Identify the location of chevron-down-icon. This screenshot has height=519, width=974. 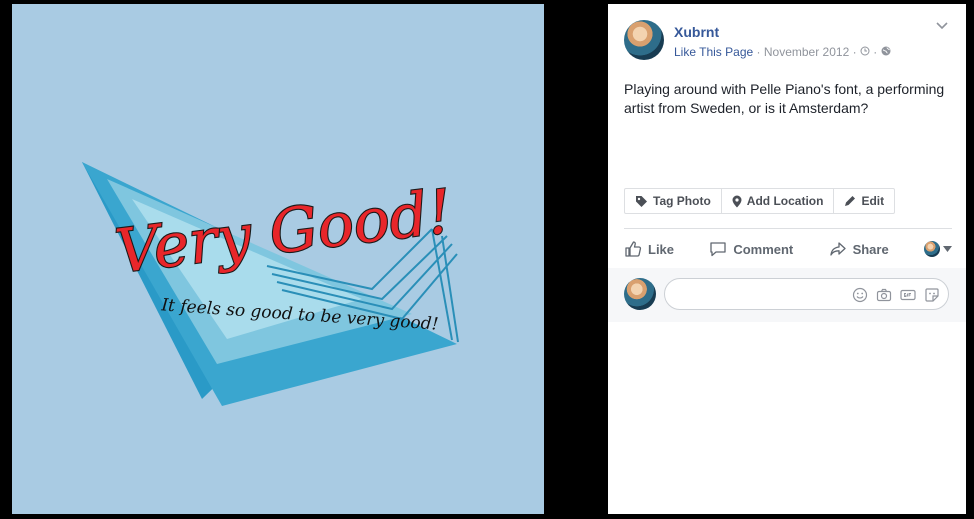
(942, 26).